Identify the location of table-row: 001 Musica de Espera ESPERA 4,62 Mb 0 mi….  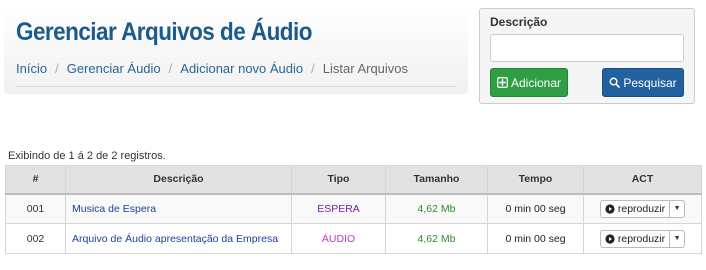
(353, 208).